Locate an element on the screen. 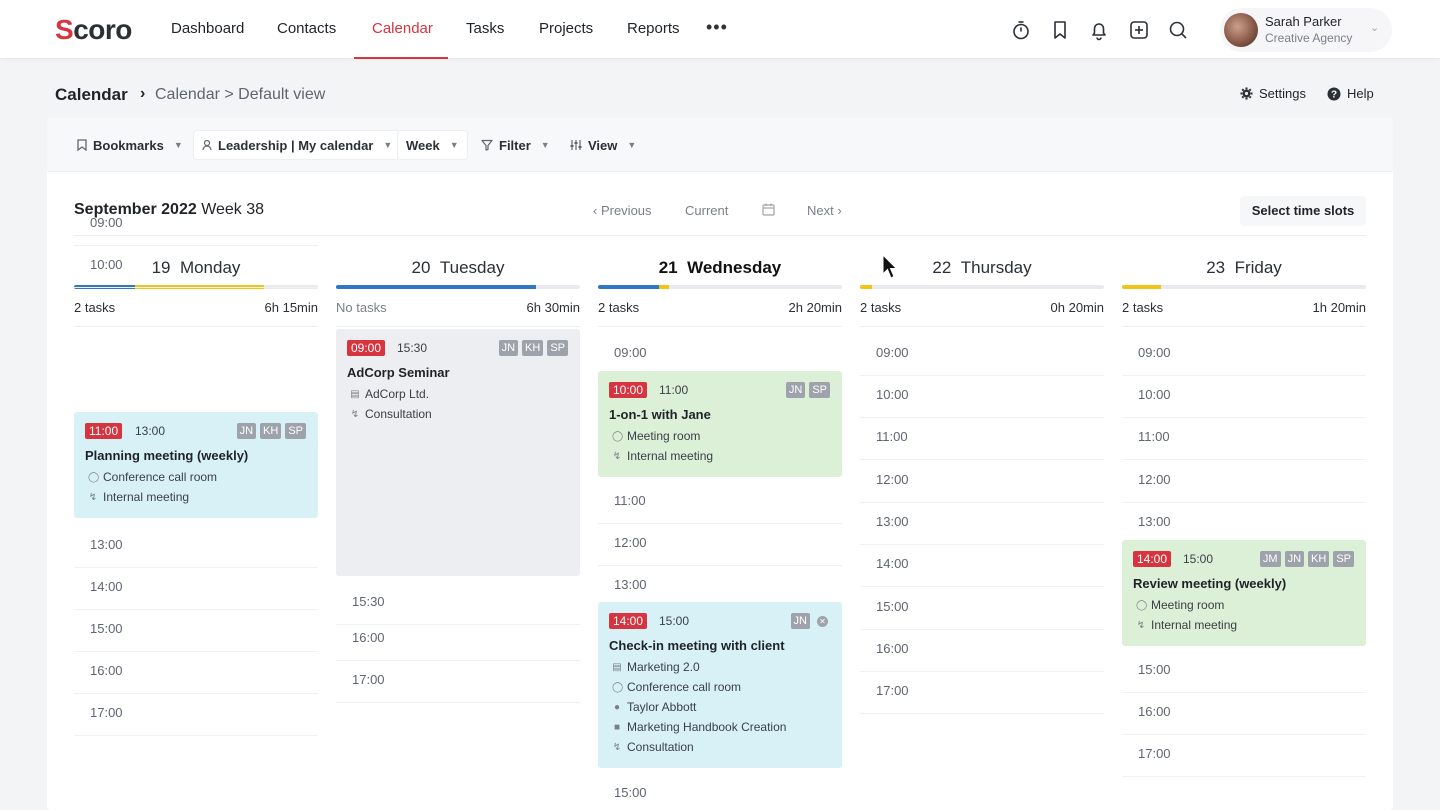 This screenshot has width=1440, height=810. period-selector-label: Week is located at coordinates (423, 145).